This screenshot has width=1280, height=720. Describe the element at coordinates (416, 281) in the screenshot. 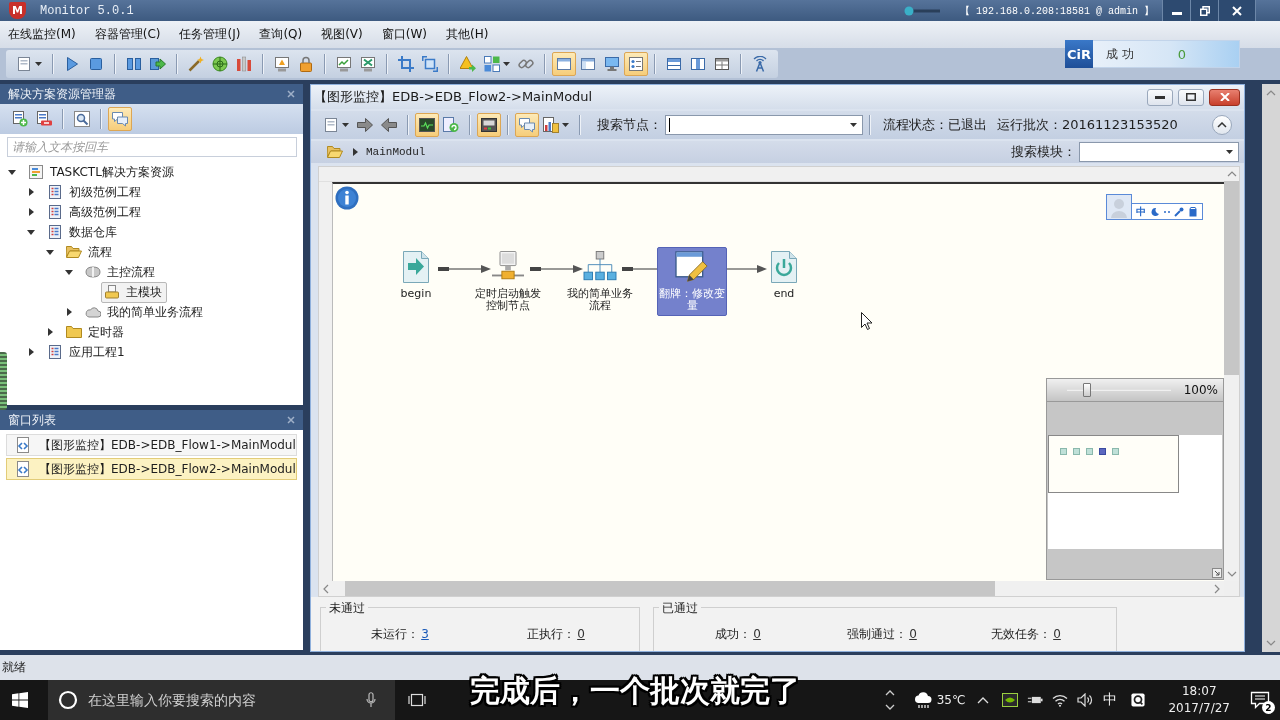

I see `flow-node: begin` at that location.